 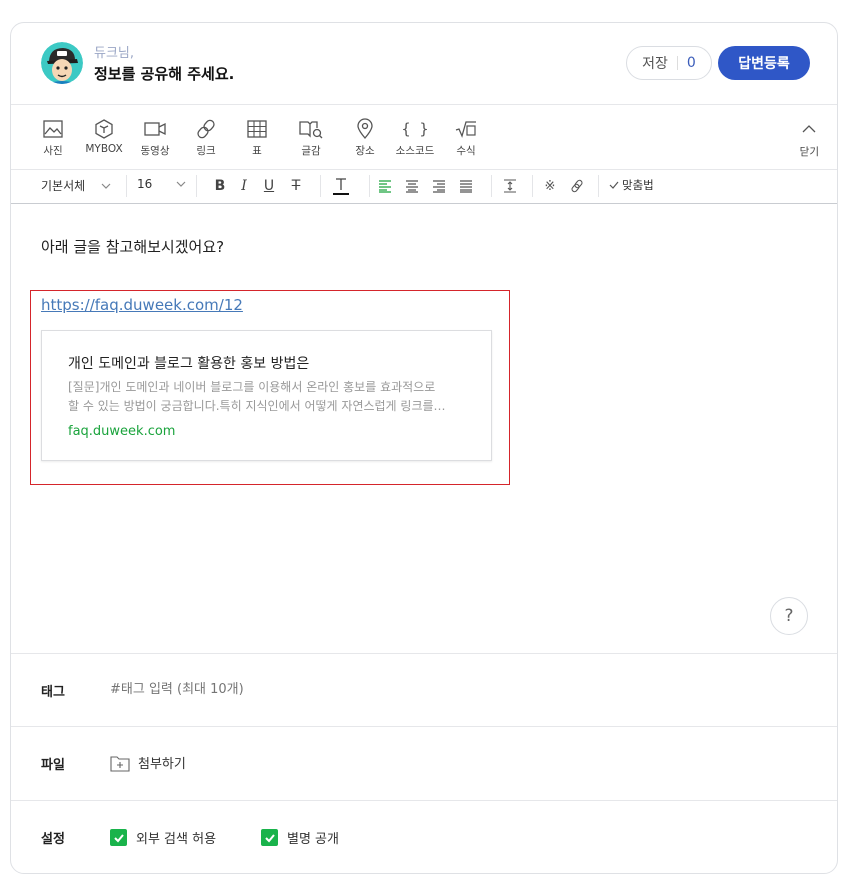 I want to click on align-center-button, so click(x=412, y=186).